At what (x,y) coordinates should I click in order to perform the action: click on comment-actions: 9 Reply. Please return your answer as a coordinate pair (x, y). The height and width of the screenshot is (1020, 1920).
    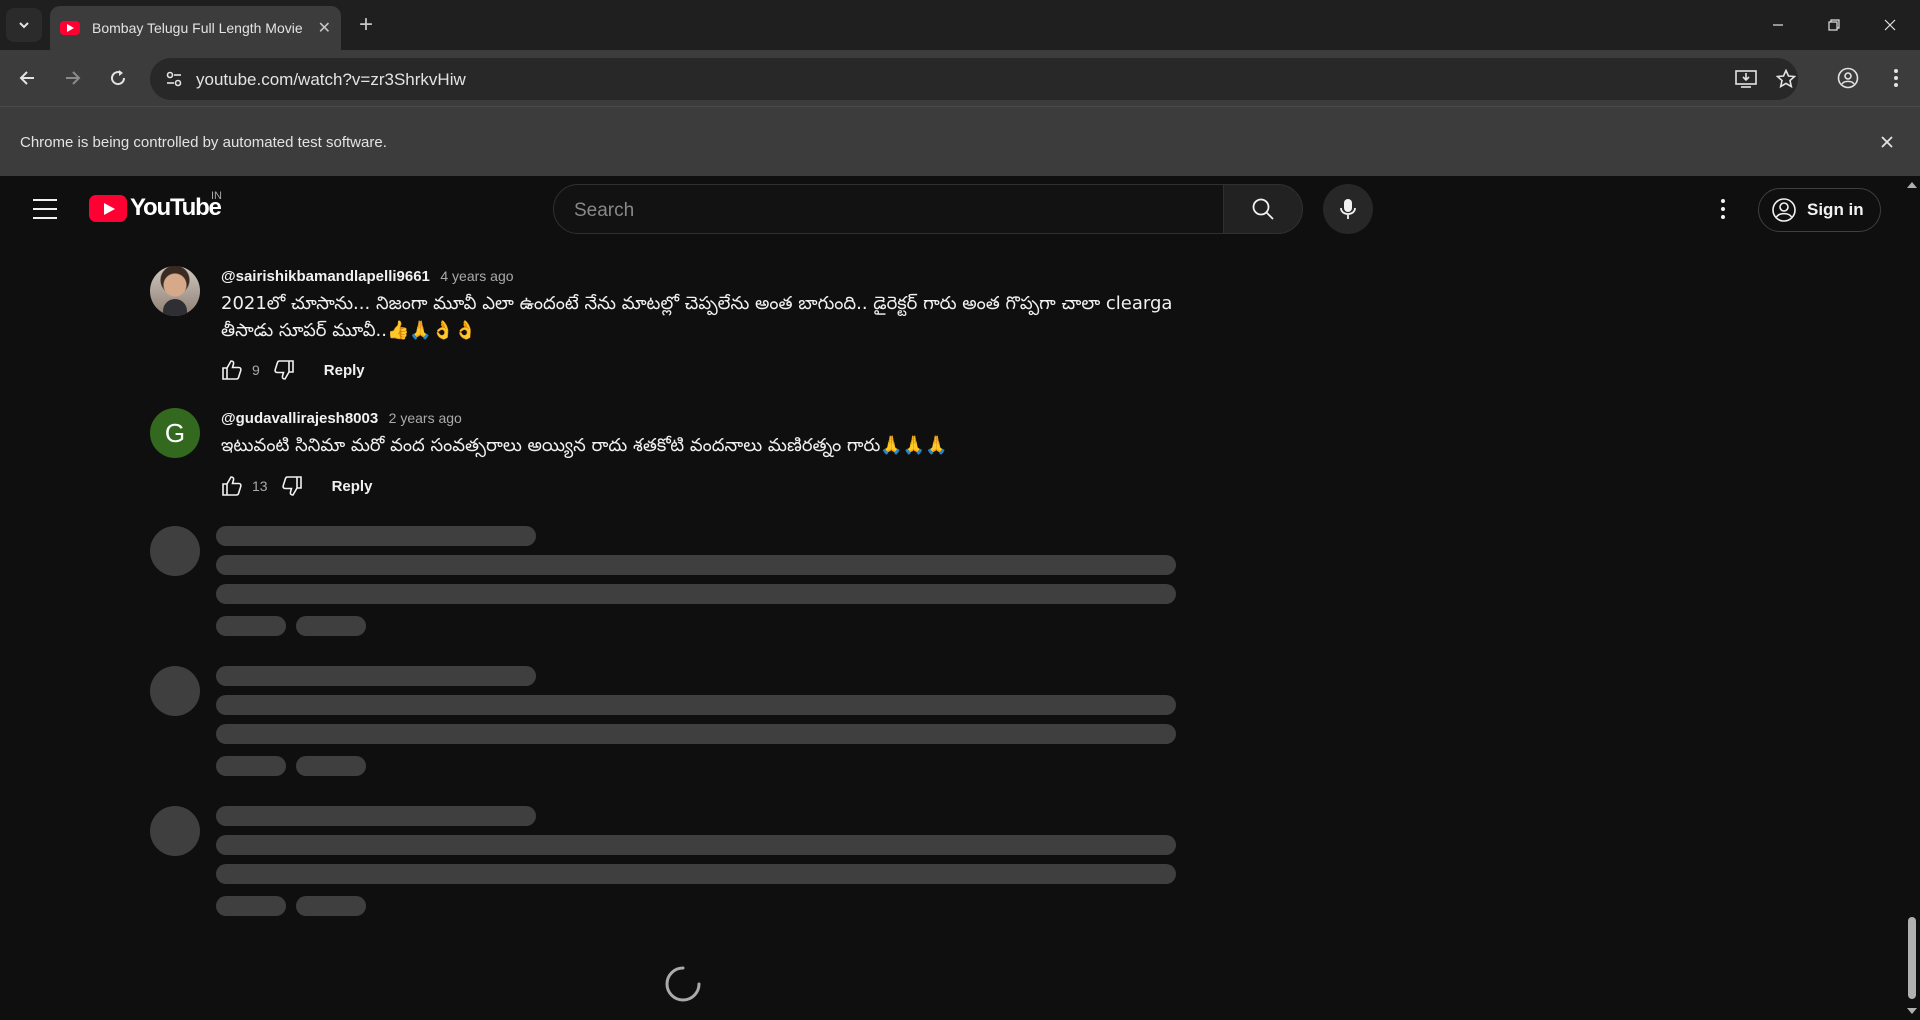
    Looking at the image, I should click on (290, 370).